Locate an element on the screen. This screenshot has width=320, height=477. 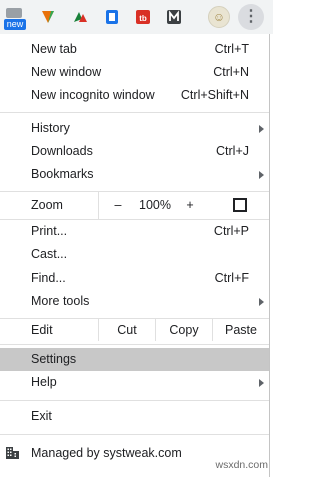
menu-item-new-window: New window Ctrl+N is located at coordinates (134, 72).